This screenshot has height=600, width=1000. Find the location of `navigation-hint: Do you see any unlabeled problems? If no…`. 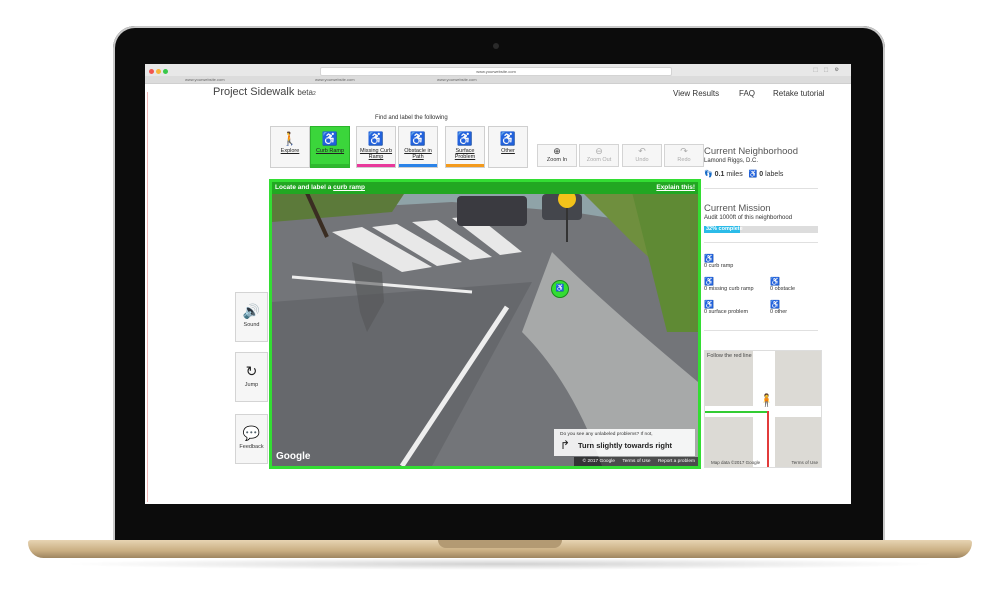

navigation-hint: Do you see any unlabeled problems? If no… is located at coordinates (624, 442).